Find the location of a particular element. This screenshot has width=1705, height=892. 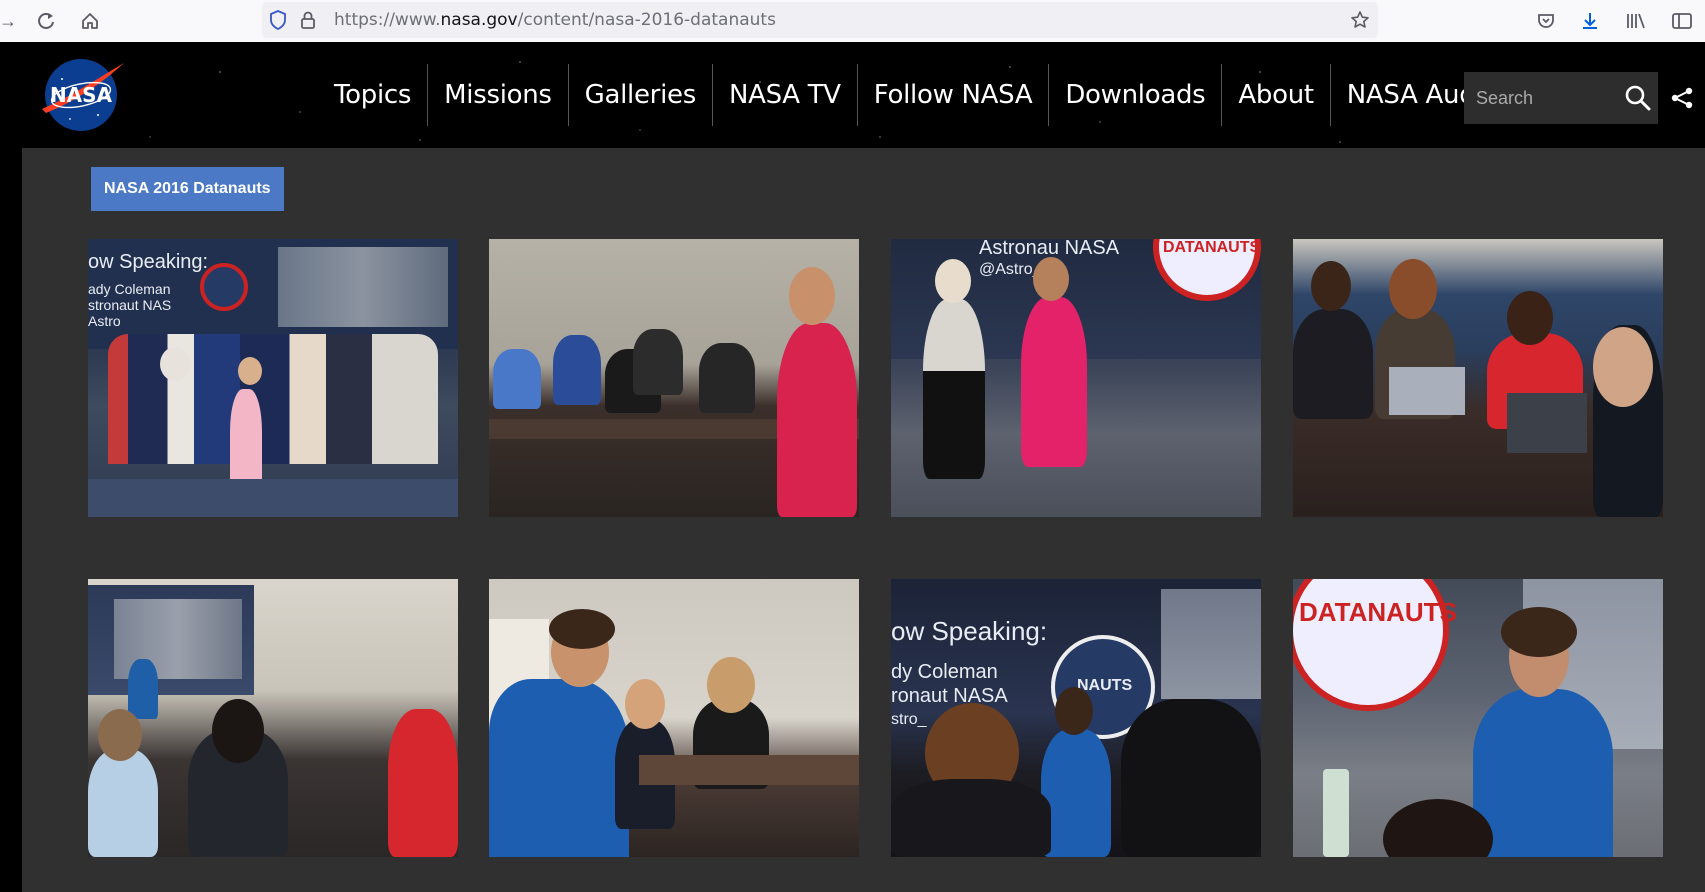

home-icon is located at coordinates (90, 21).